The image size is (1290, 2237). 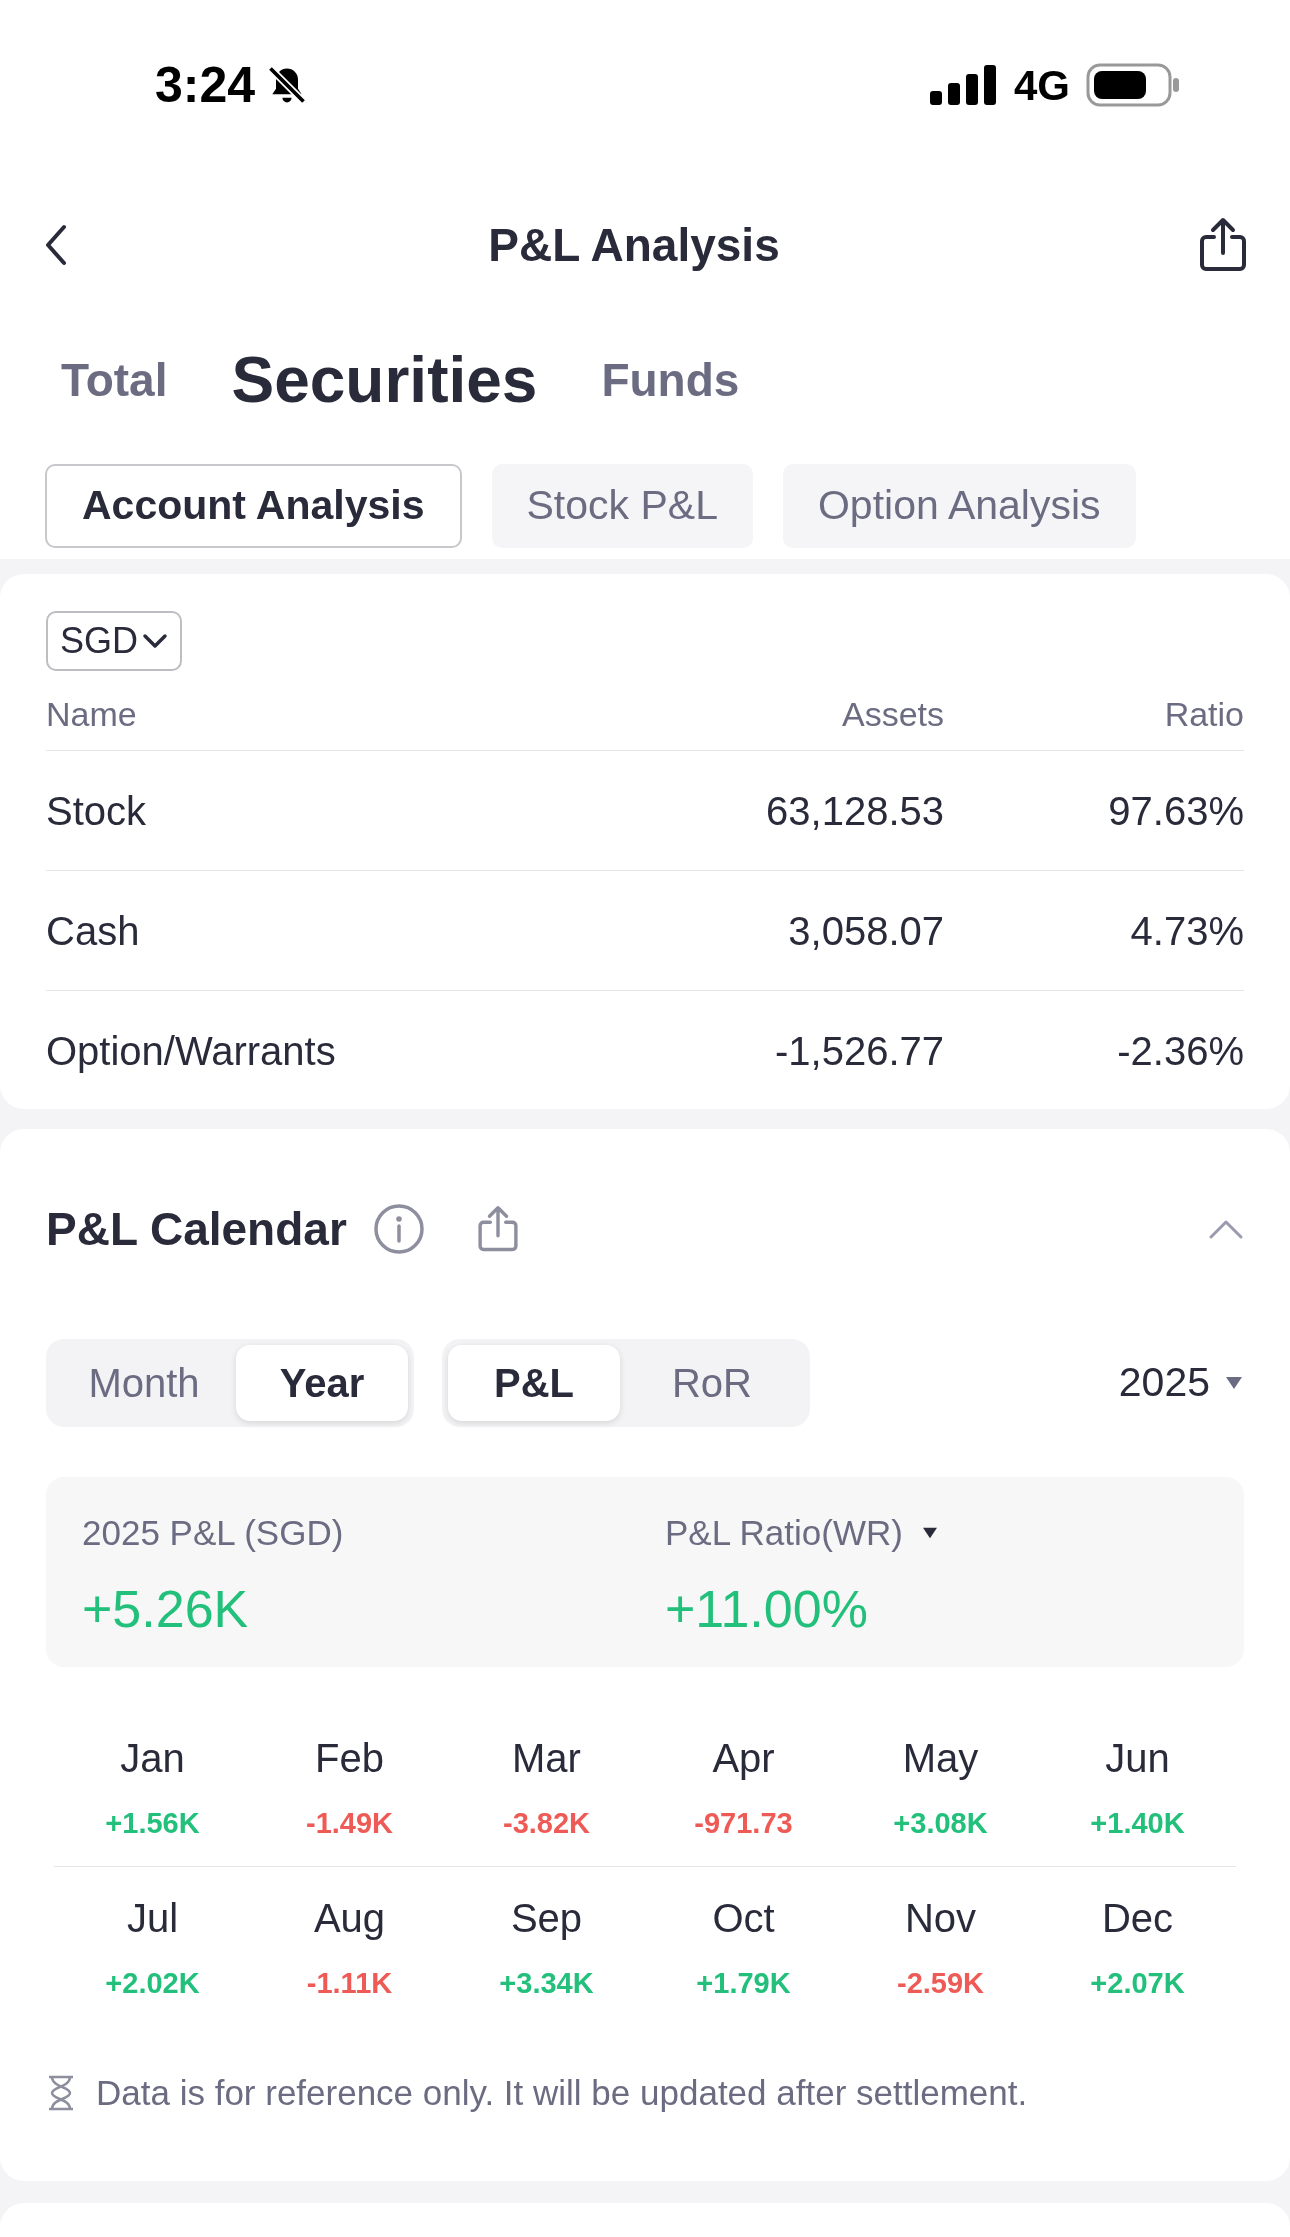 I want to click on month-label: May, so click(x=940, y=1758).